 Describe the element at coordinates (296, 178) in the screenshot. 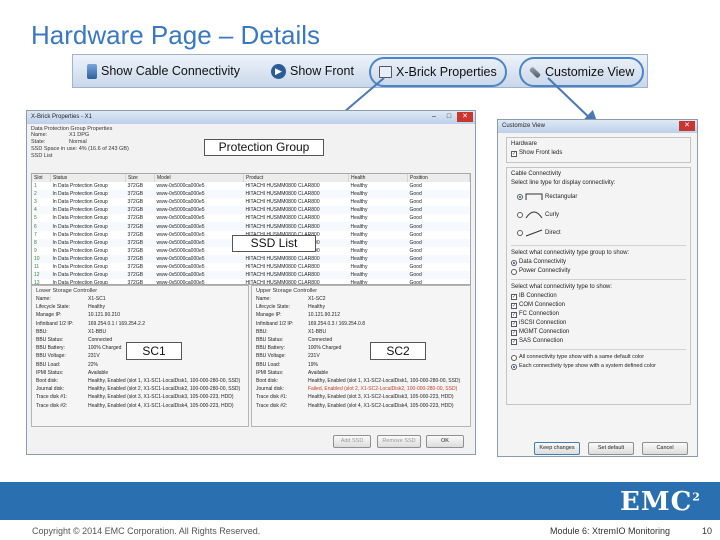

I see `col-product: Product` at that location.